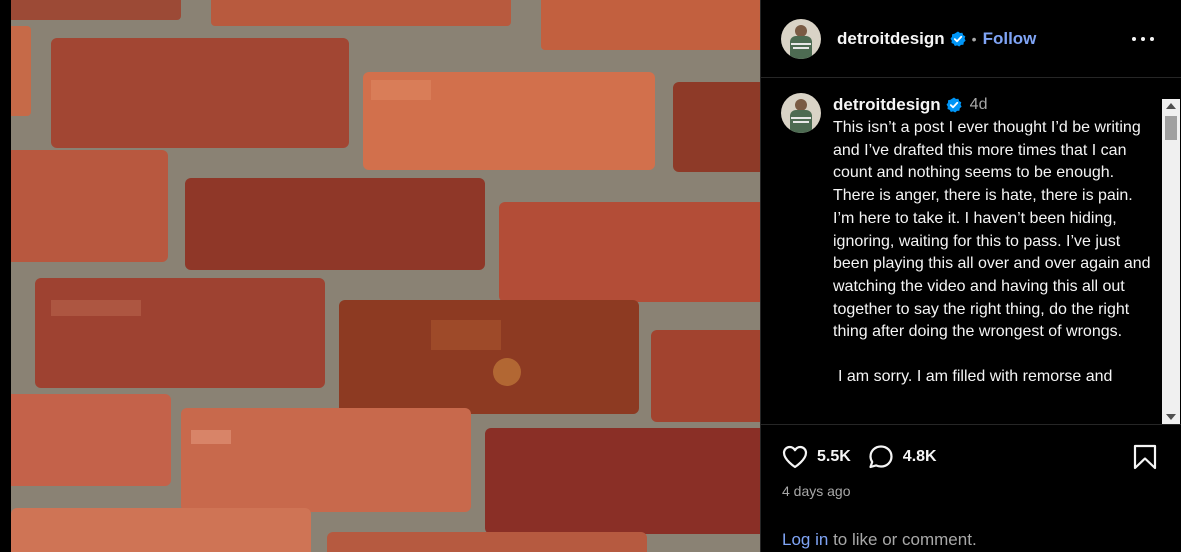 Image resolution: width=1181 pixels, height=552 pixels. What do you see at coordinates (1145, 457) in the screenshot?
I see `bookmark-icon` at bounding box center [1145, 457].